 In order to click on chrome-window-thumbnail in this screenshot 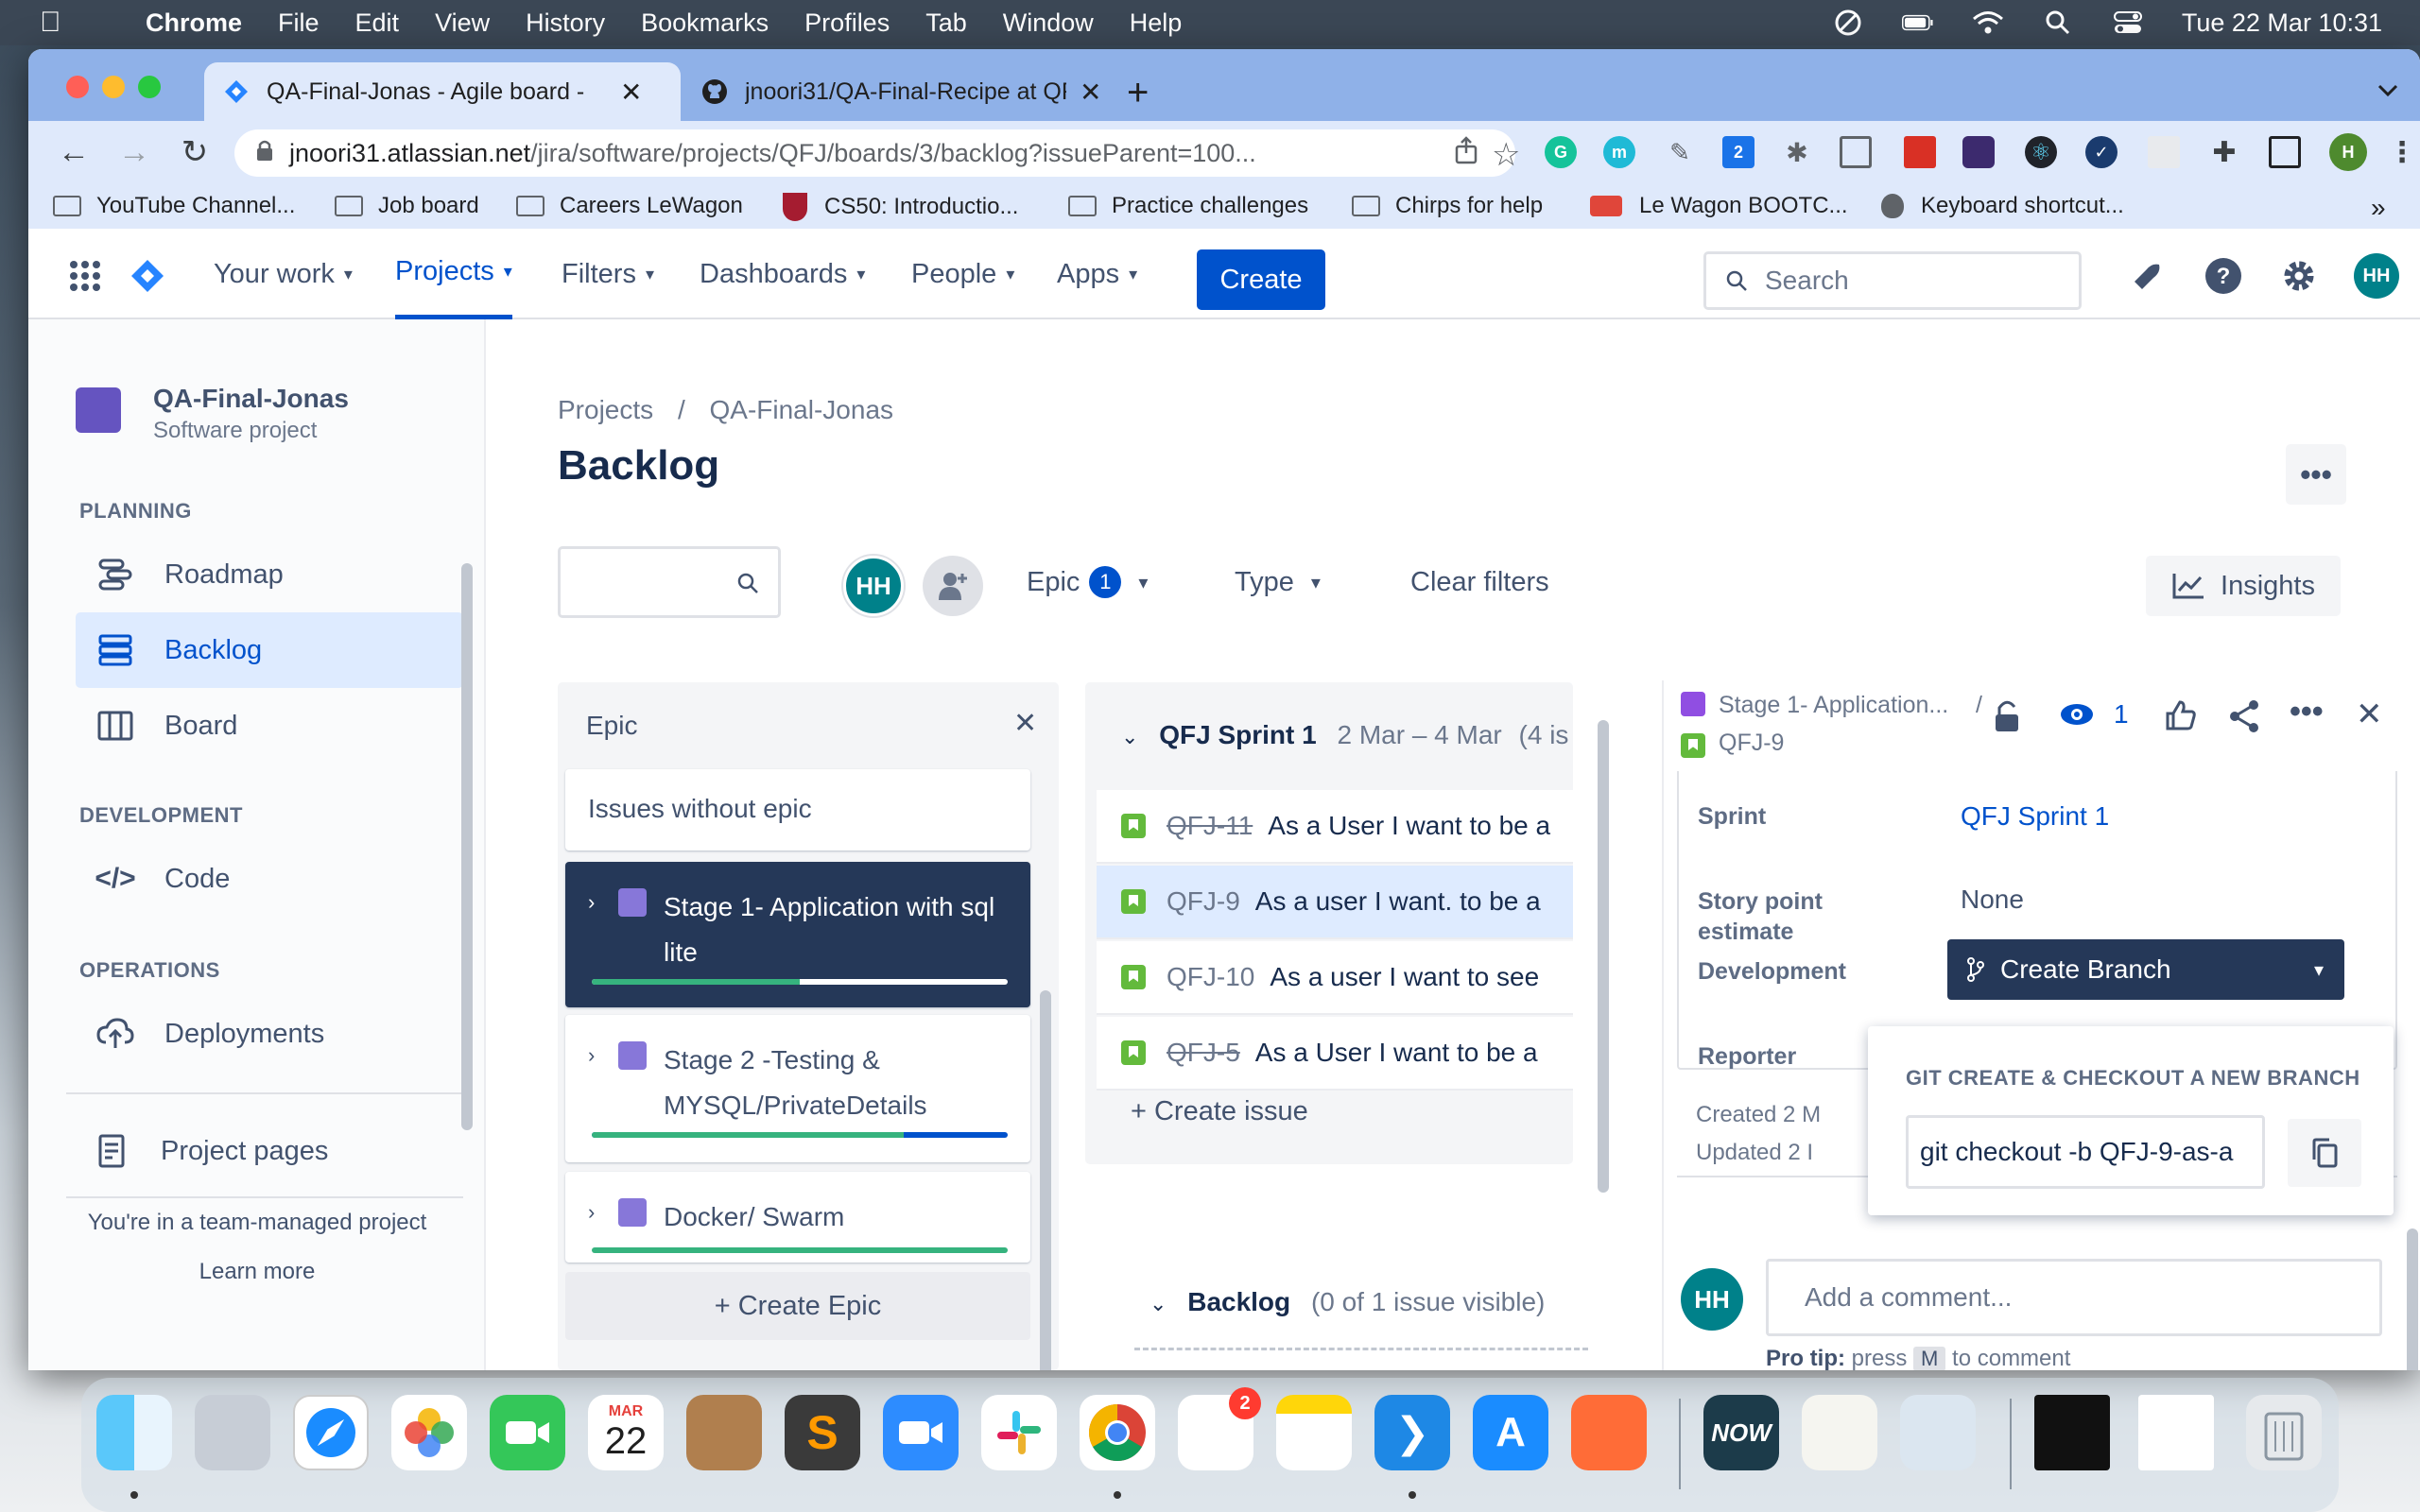, I will do `click(2176, 1432)`.